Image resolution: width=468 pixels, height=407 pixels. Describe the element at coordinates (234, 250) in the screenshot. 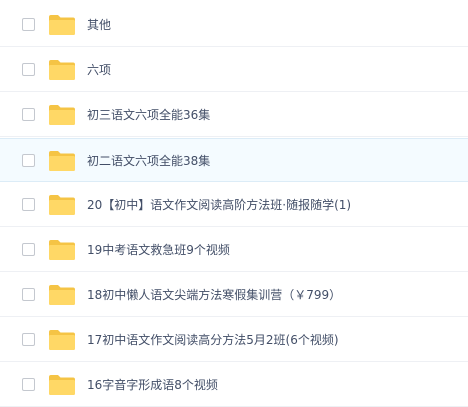

I see `list-item: 19中考语文救急班9个视频` at that location.